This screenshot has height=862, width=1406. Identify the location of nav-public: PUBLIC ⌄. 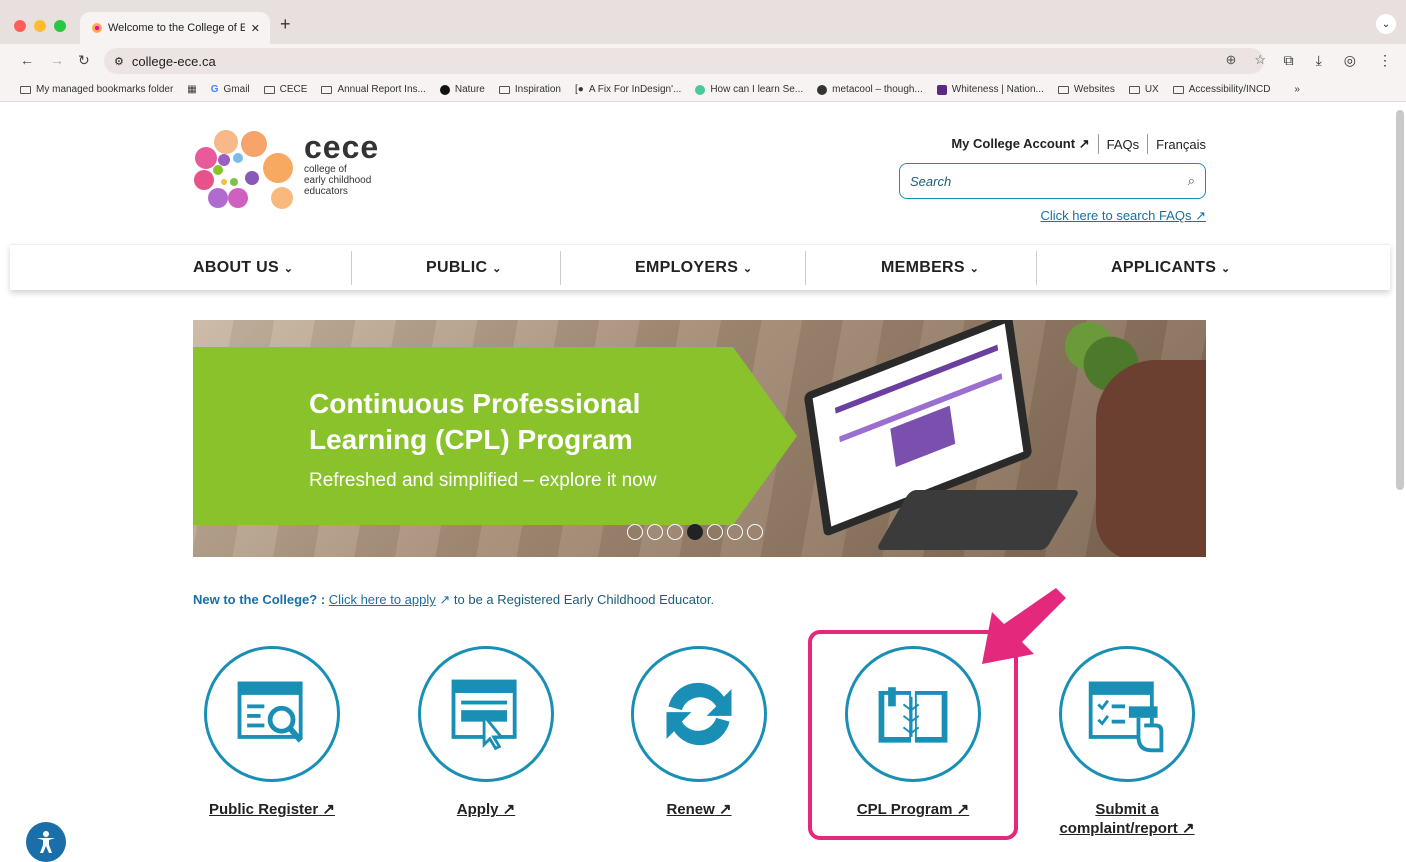
(464, 268).